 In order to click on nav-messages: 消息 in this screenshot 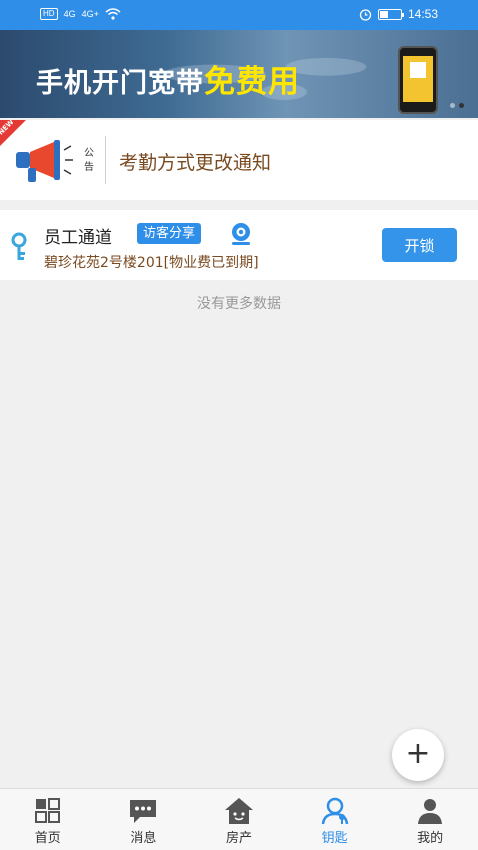, I will do `click(144, 819)`.